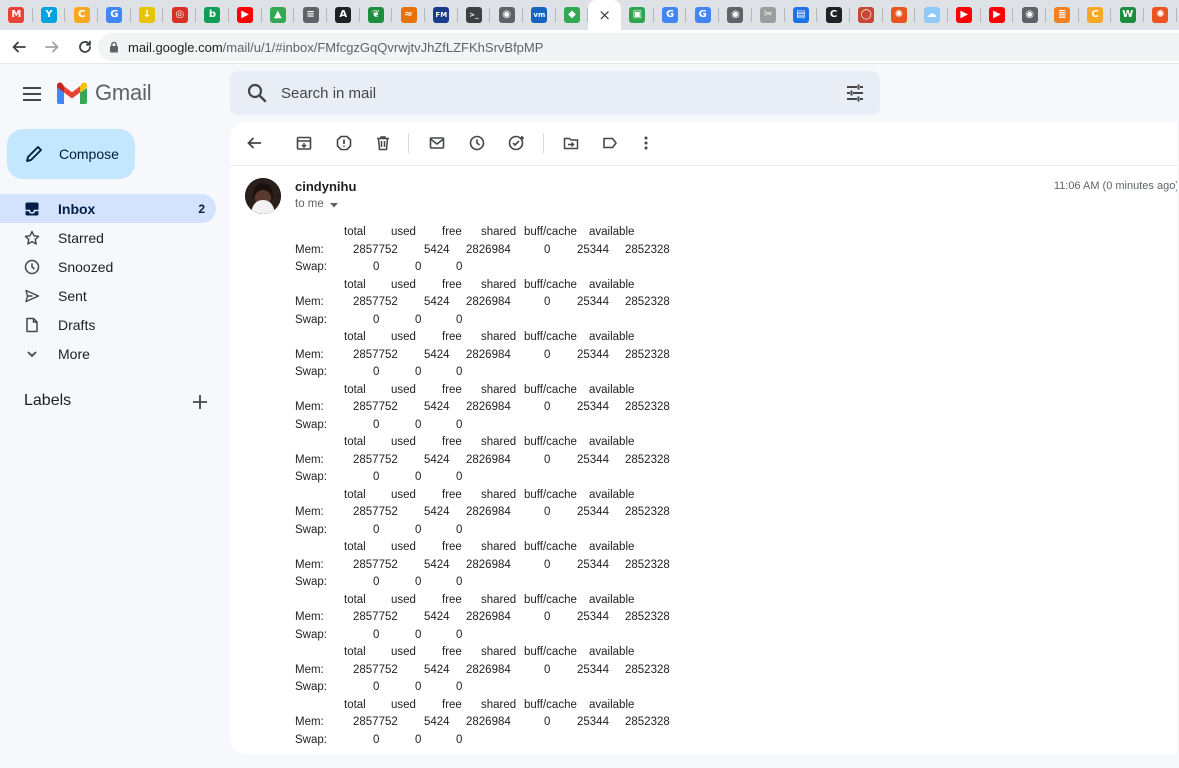  I want to click on ubuntu-icon: ✺, so click(1160, 15).